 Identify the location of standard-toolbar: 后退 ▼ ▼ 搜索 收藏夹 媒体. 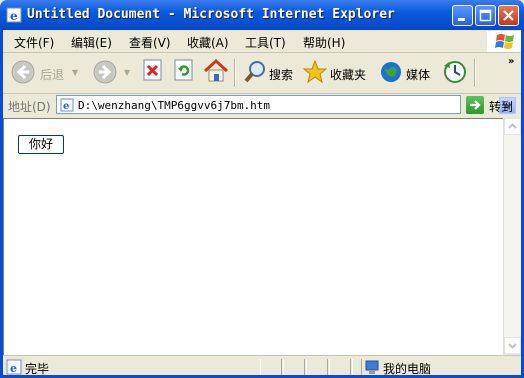
(262, 73).